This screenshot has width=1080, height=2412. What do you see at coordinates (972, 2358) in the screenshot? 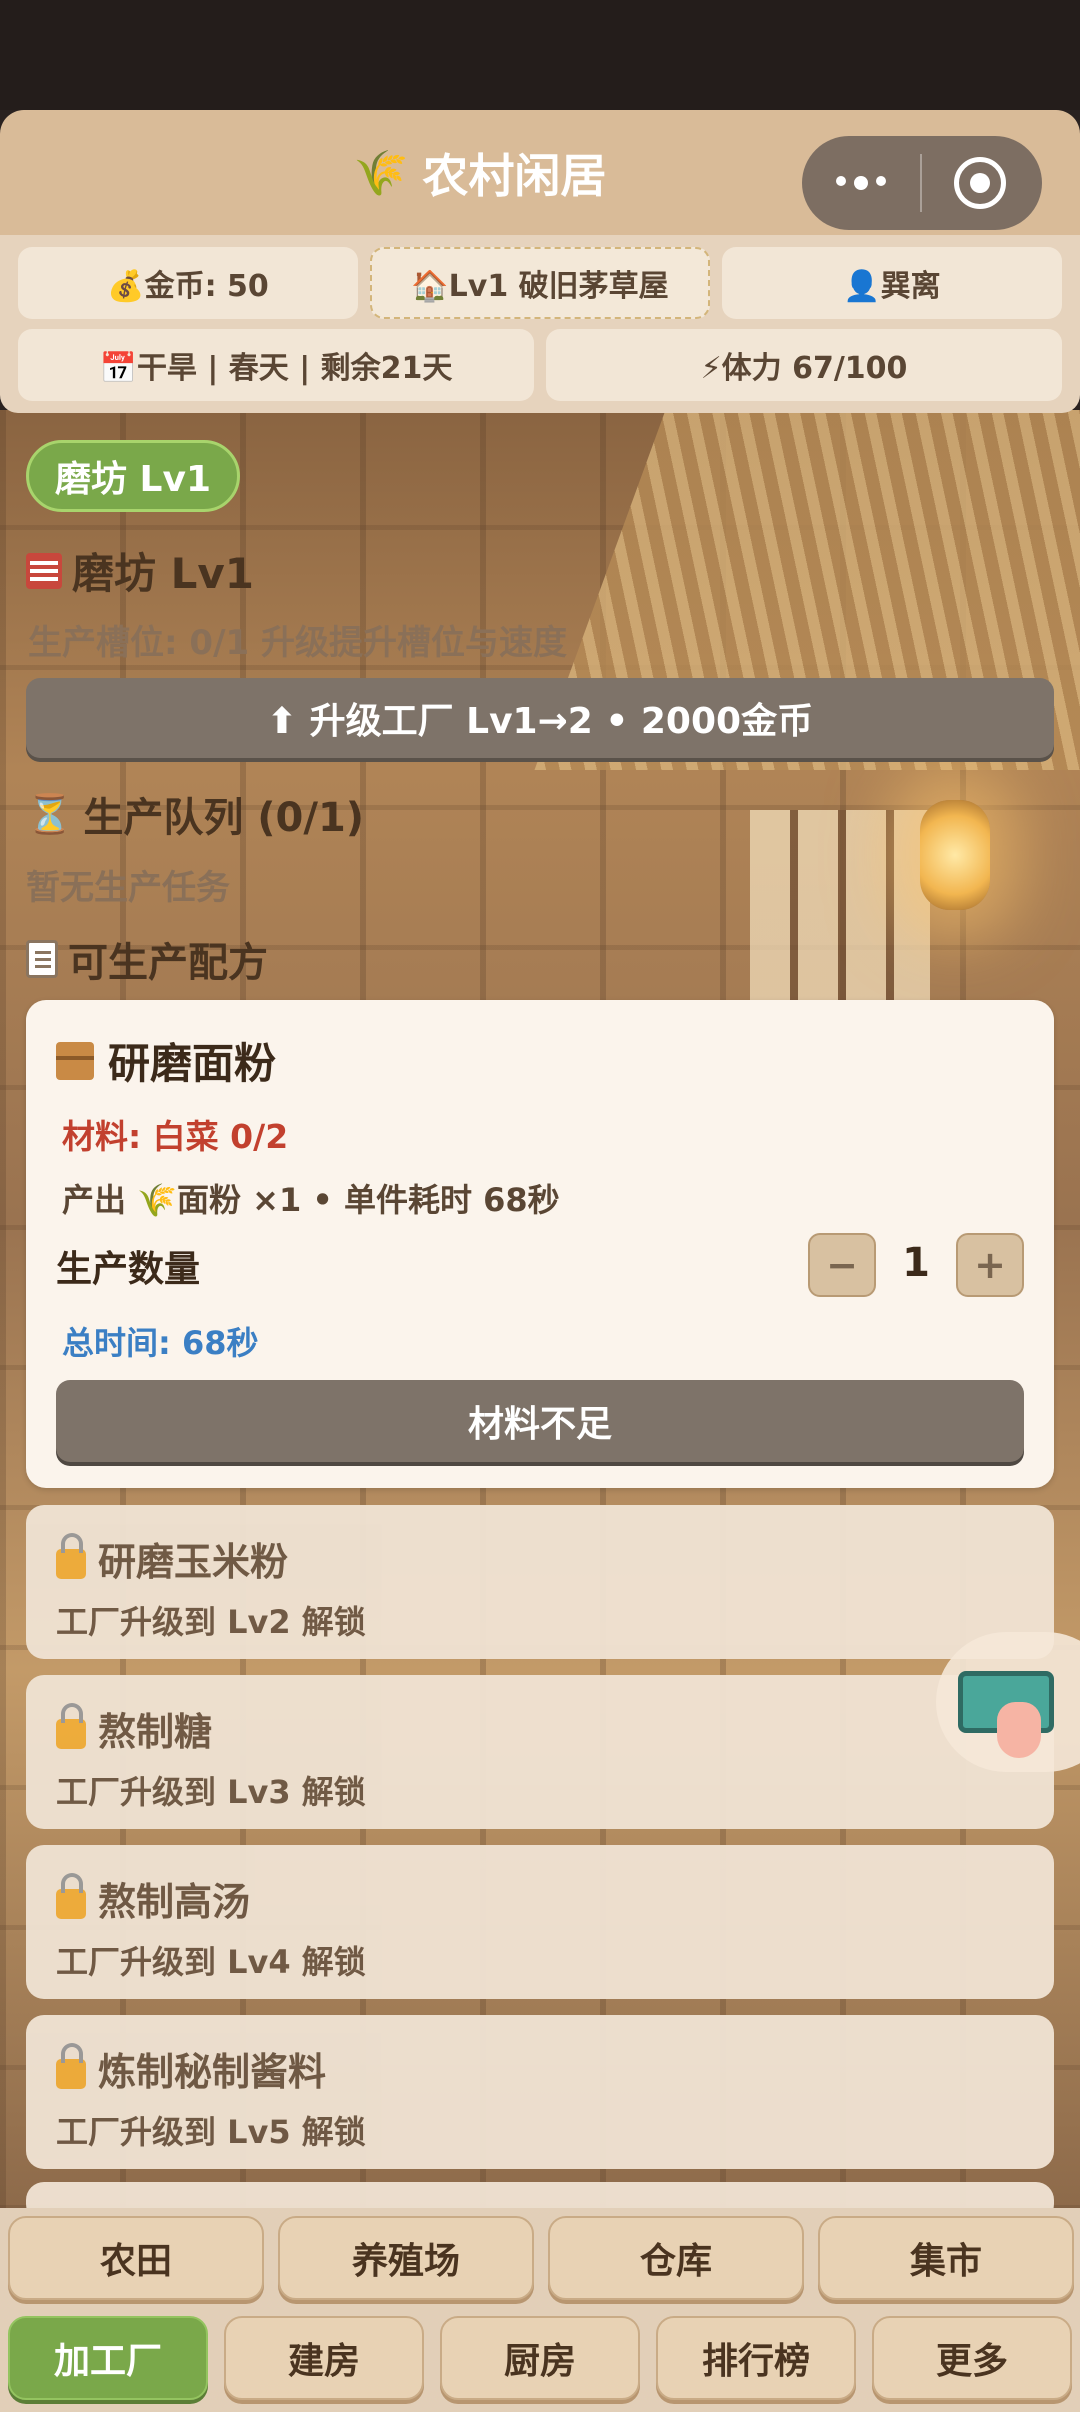
I see `nav-more: 更多` at bounding box center [972, 2358].